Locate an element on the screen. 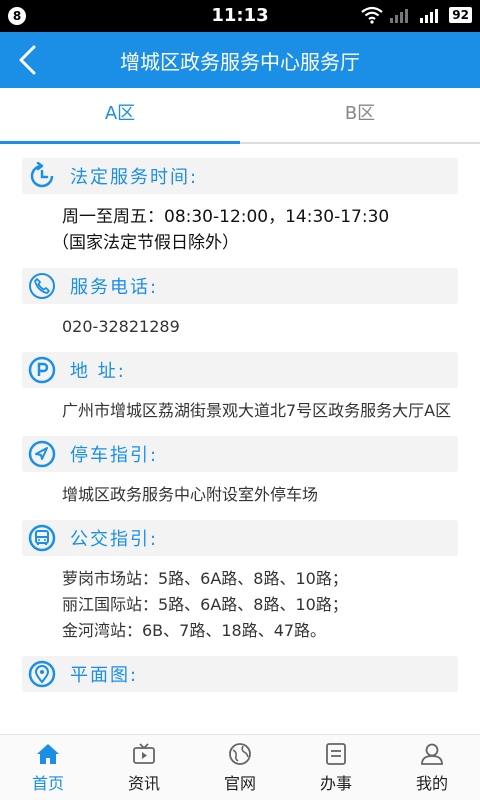  clock-icon is located at coordinates (42, 176).